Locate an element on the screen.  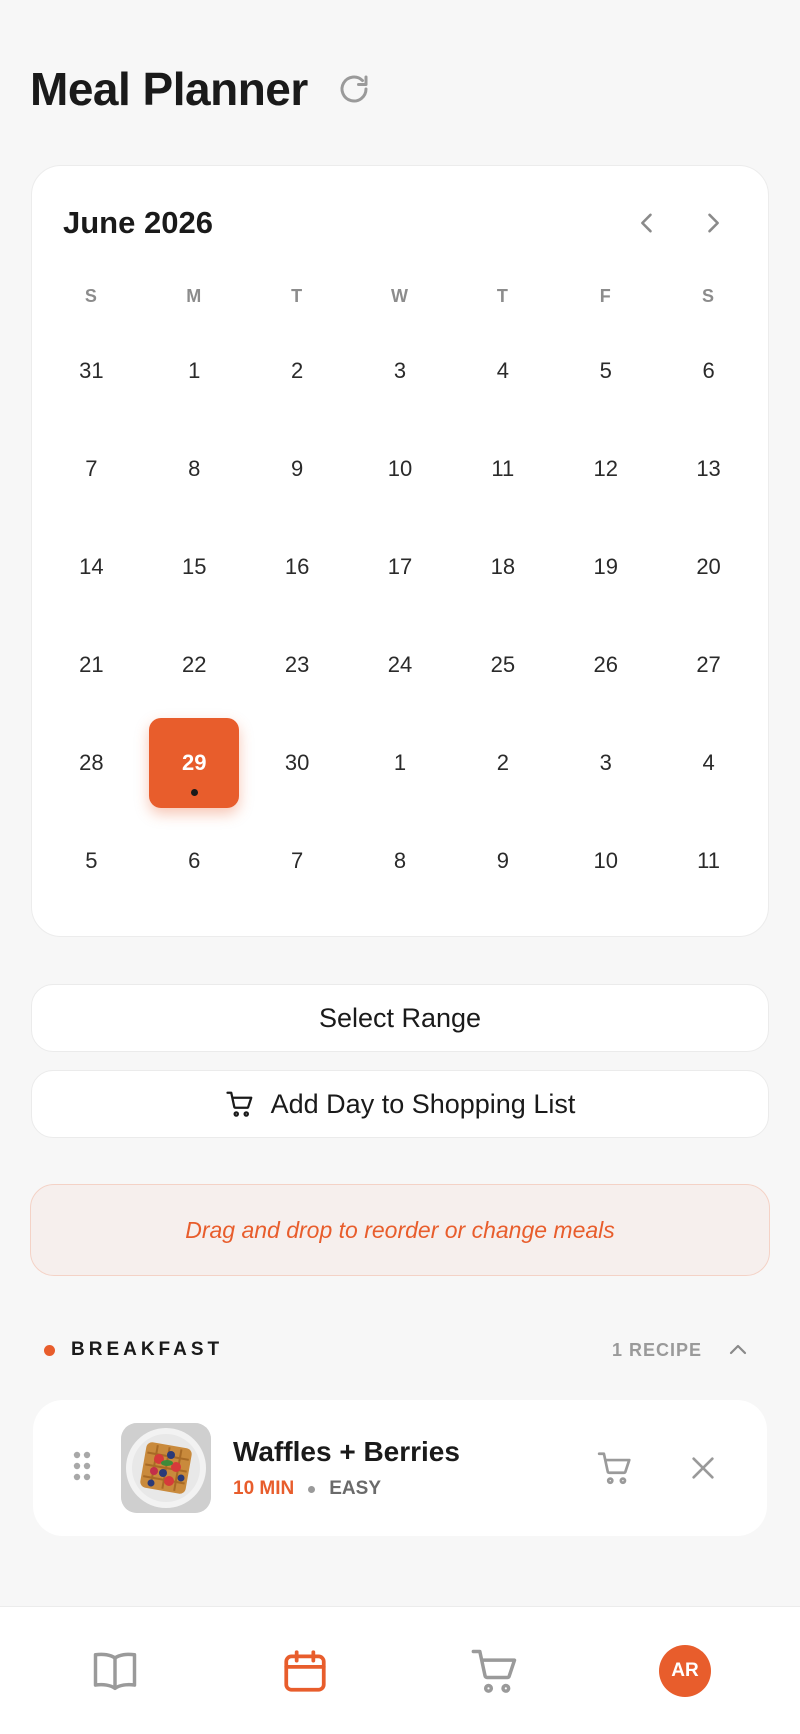
weekday-label: F is located at coordinates (605, 296).